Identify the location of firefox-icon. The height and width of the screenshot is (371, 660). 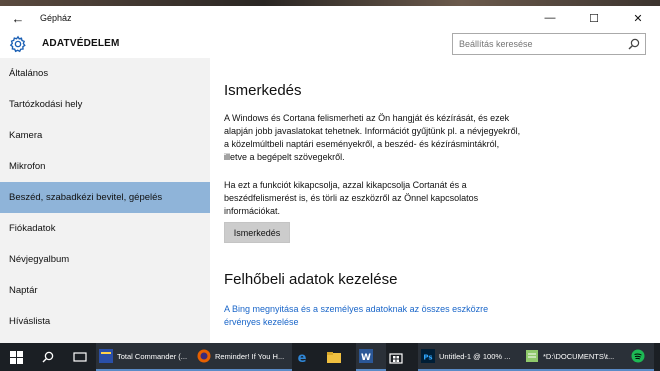
(204, 356).